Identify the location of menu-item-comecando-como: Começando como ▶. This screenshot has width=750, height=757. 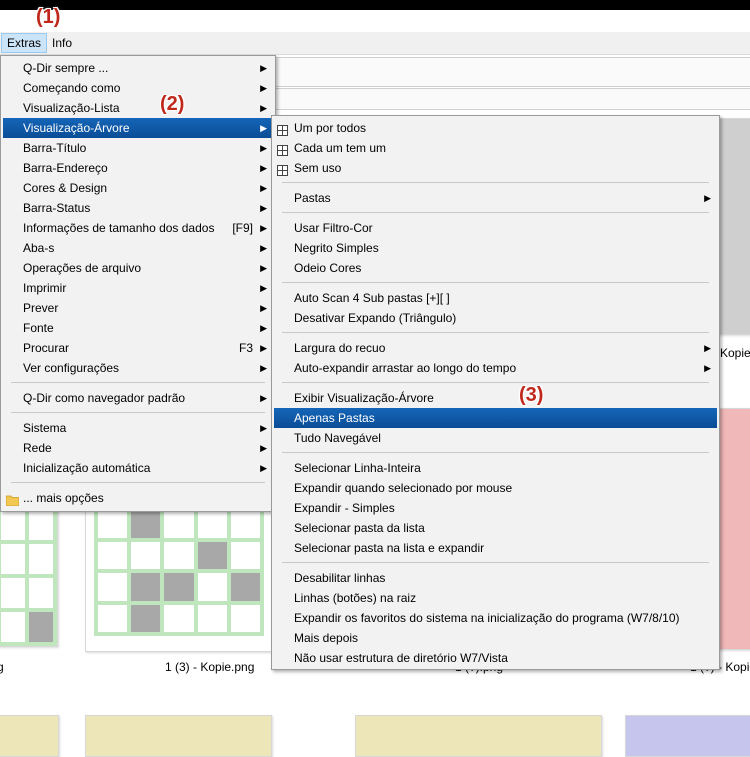
(138, 88).